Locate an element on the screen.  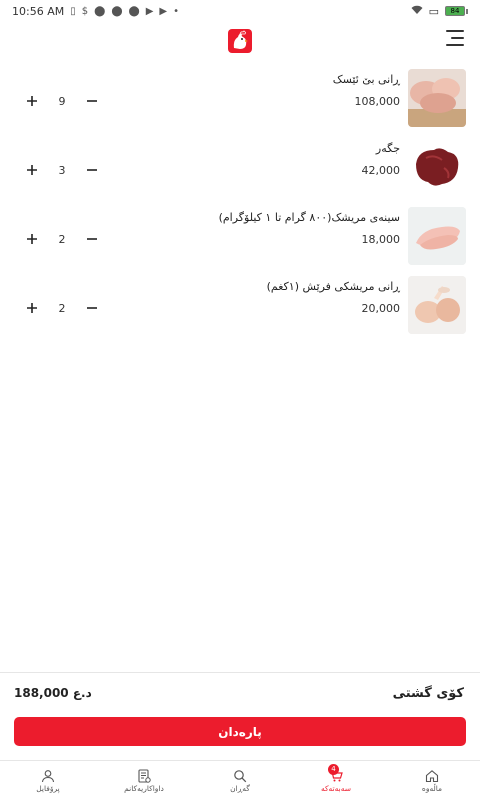
app-notification-icon: $ is located at coordinates (85, 11).